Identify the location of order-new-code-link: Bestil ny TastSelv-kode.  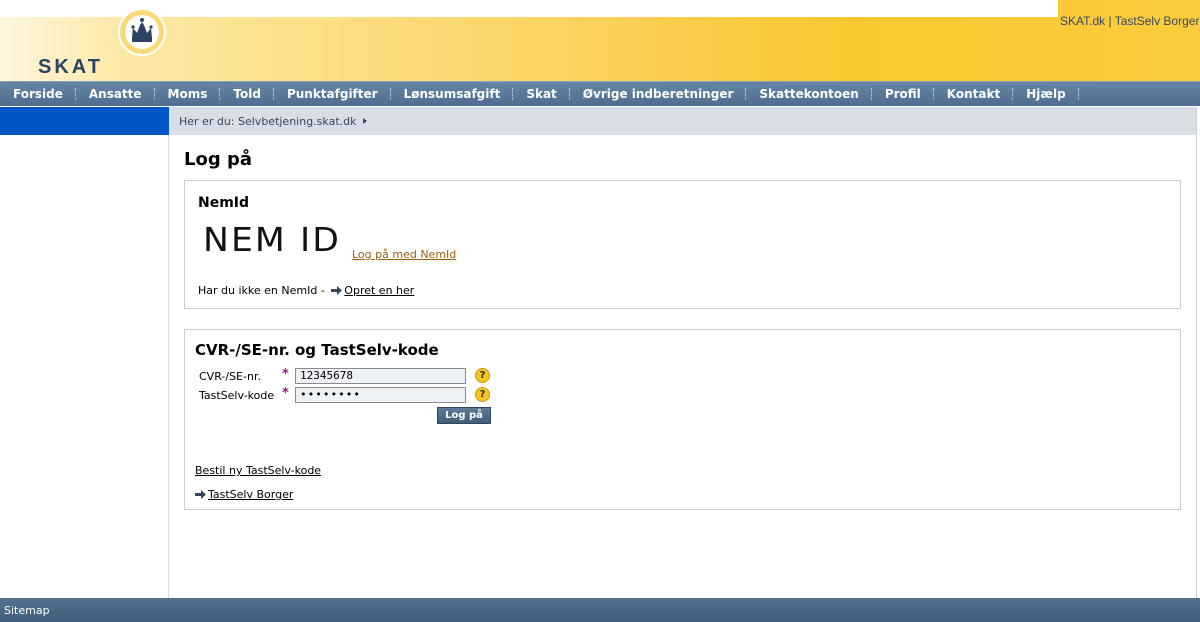
(258, 470).